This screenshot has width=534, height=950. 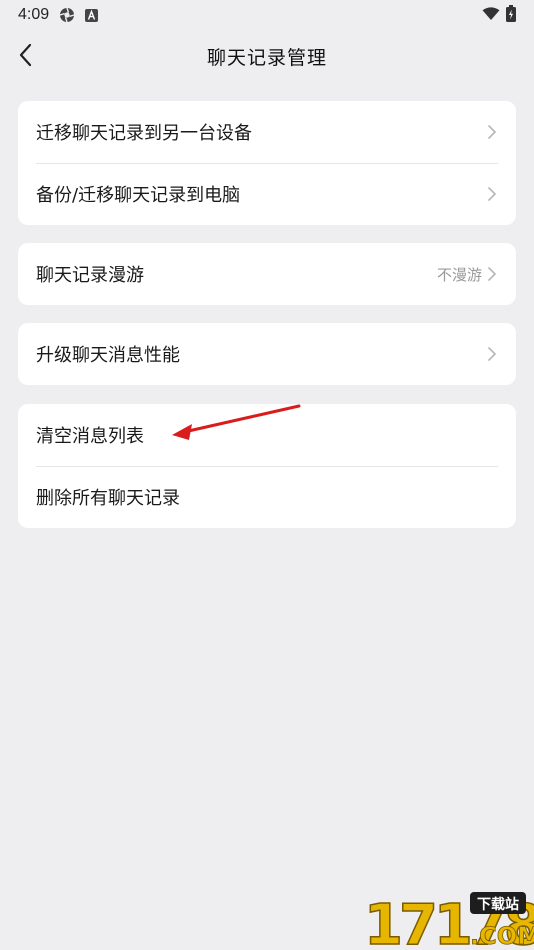 What do you see at coordinates (267, 132) in the screenshot?
I see `row-migrate-to-device: 迁移聊天记录到另一台设备` at bounding box center [267, 132].